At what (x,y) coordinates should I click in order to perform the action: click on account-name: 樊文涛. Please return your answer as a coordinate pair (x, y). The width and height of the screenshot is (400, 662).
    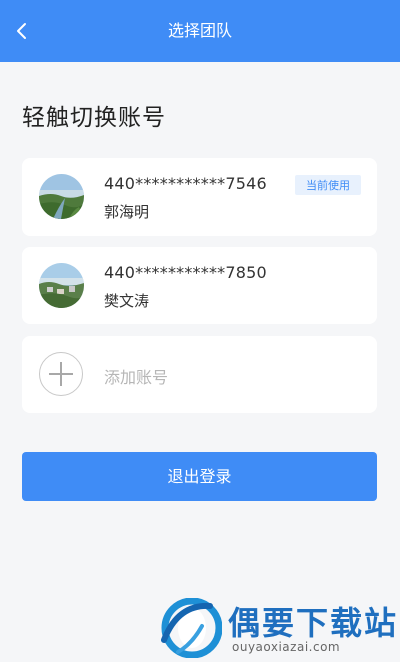
    Looking at the image, I should click on (127, 301).